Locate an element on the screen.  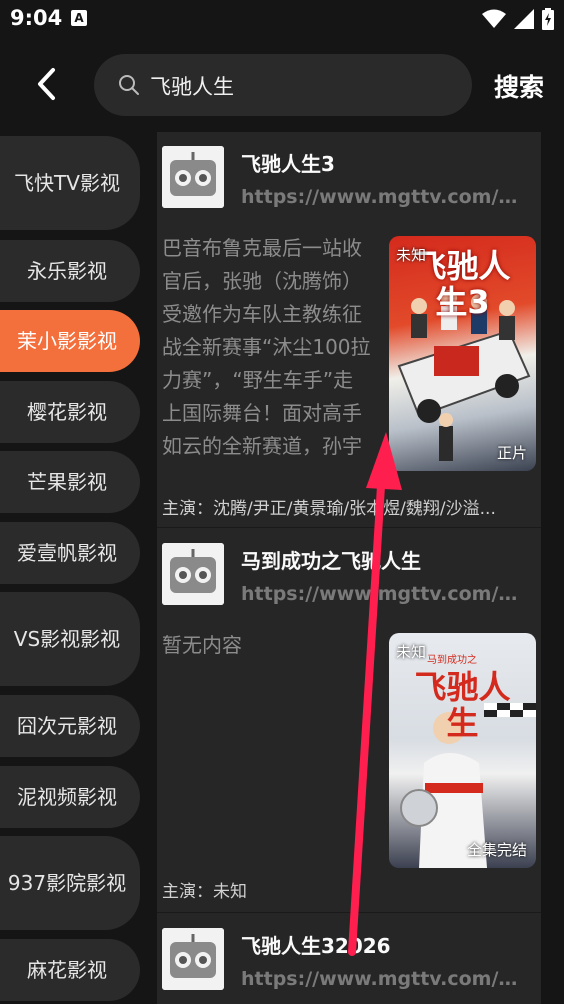
sidebar-item-label: 937影院影视 is located at coordinates (67, 883).